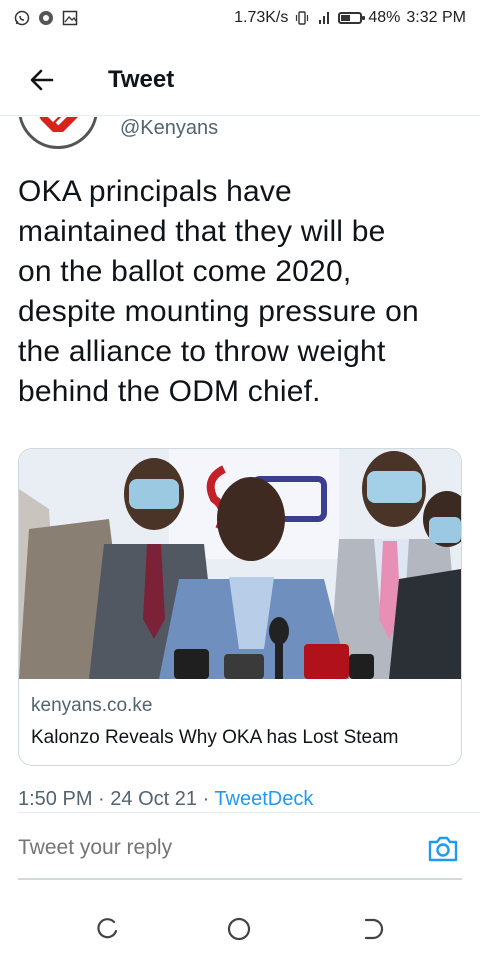  What do you see at coordinates (92, 705) in the screenshot?
I see `card-domain: kenyans.co.ke` at bounding box center [92, 705].